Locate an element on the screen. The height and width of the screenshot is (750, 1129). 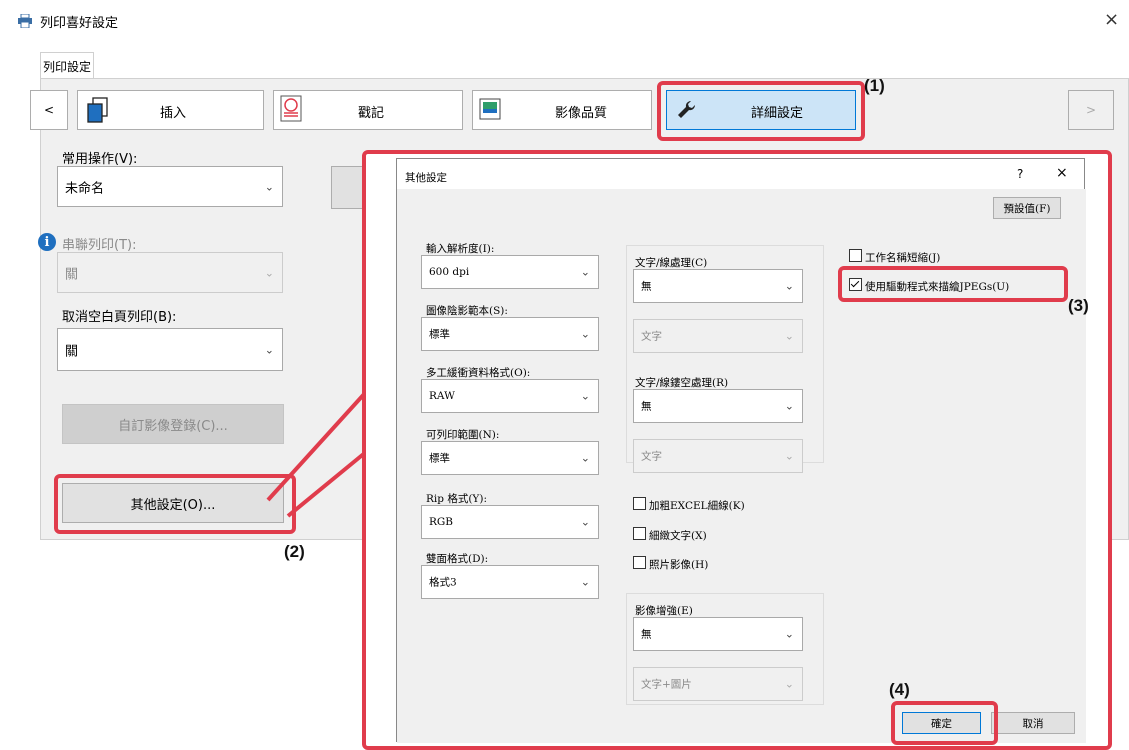
image-shading-dropdown: 標準 ⌄ is located at coordinates (510, 334).